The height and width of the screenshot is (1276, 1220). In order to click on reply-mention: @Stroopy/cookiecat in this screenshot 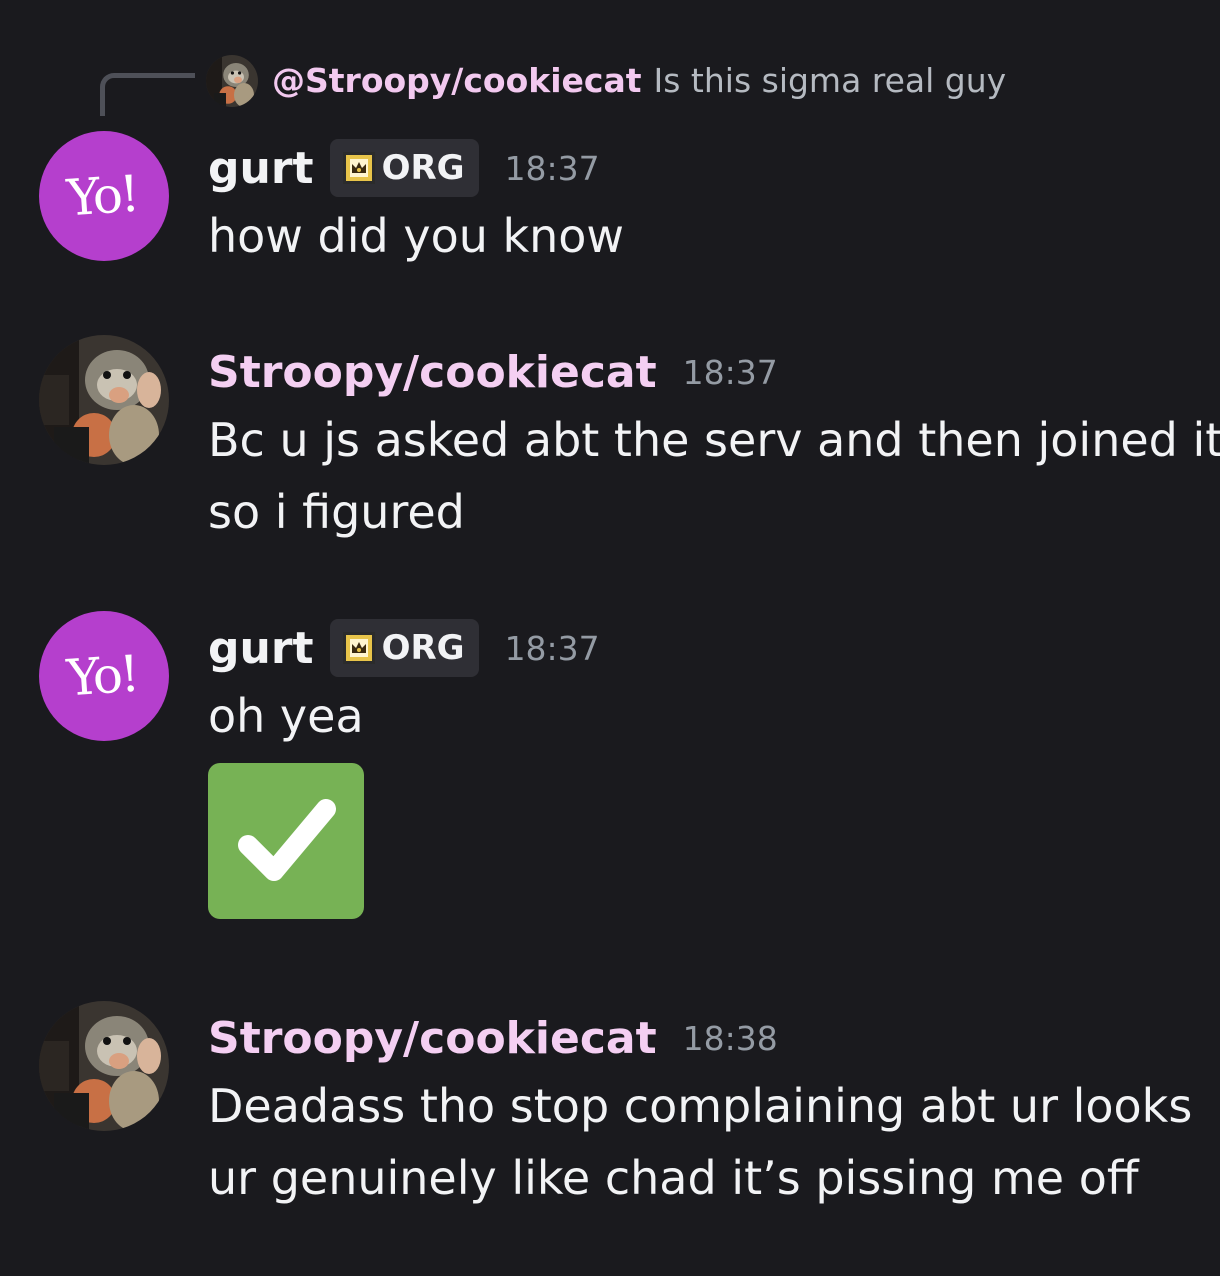, I will do `click(457, 80)`.